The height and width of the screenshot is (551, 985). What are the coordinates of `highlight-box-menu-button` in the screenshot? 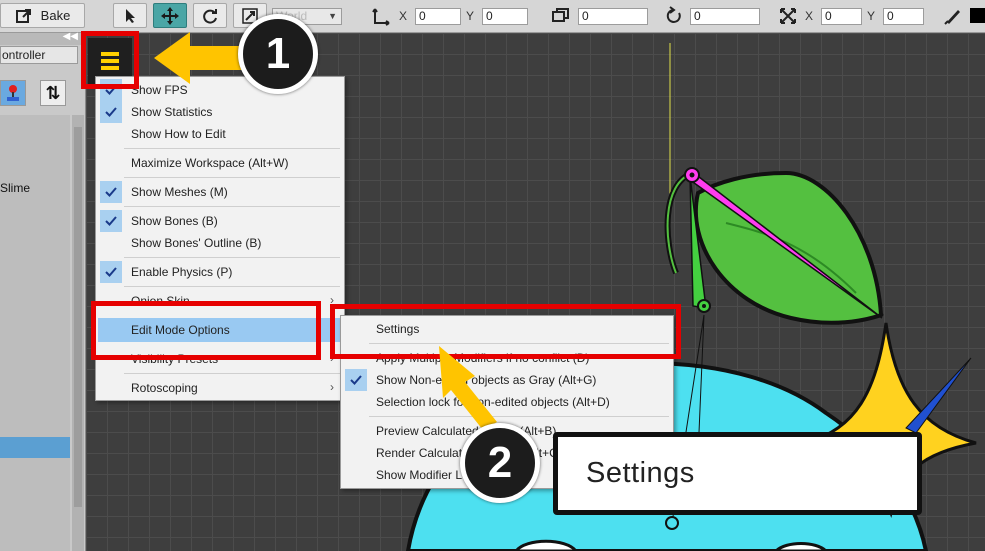 It's located at (110, 60).